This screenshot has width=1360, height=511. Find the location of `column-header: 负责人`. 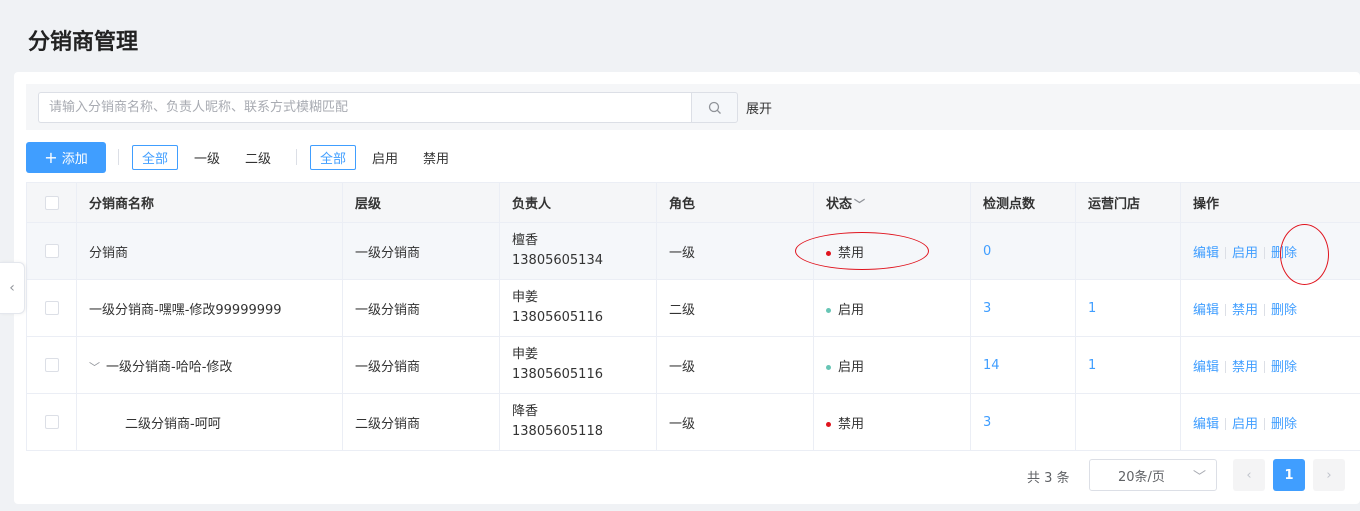

column-header: 负责人 is located at coordinates (578, 202).